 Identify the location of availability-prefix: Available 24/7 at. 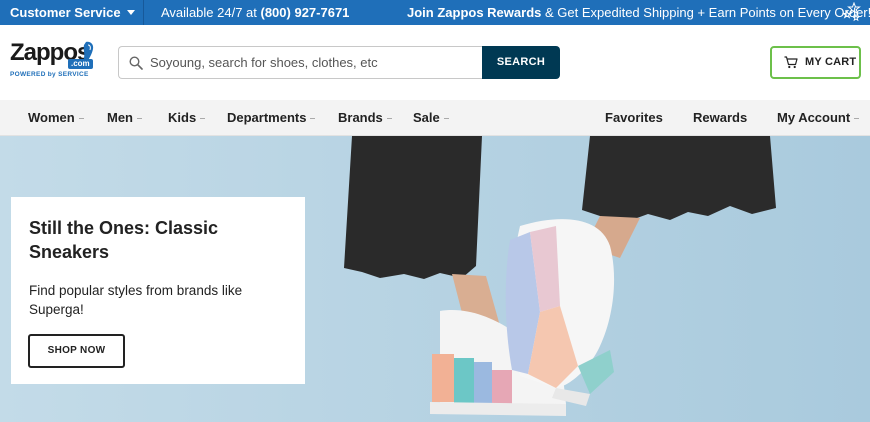
(211, 12).